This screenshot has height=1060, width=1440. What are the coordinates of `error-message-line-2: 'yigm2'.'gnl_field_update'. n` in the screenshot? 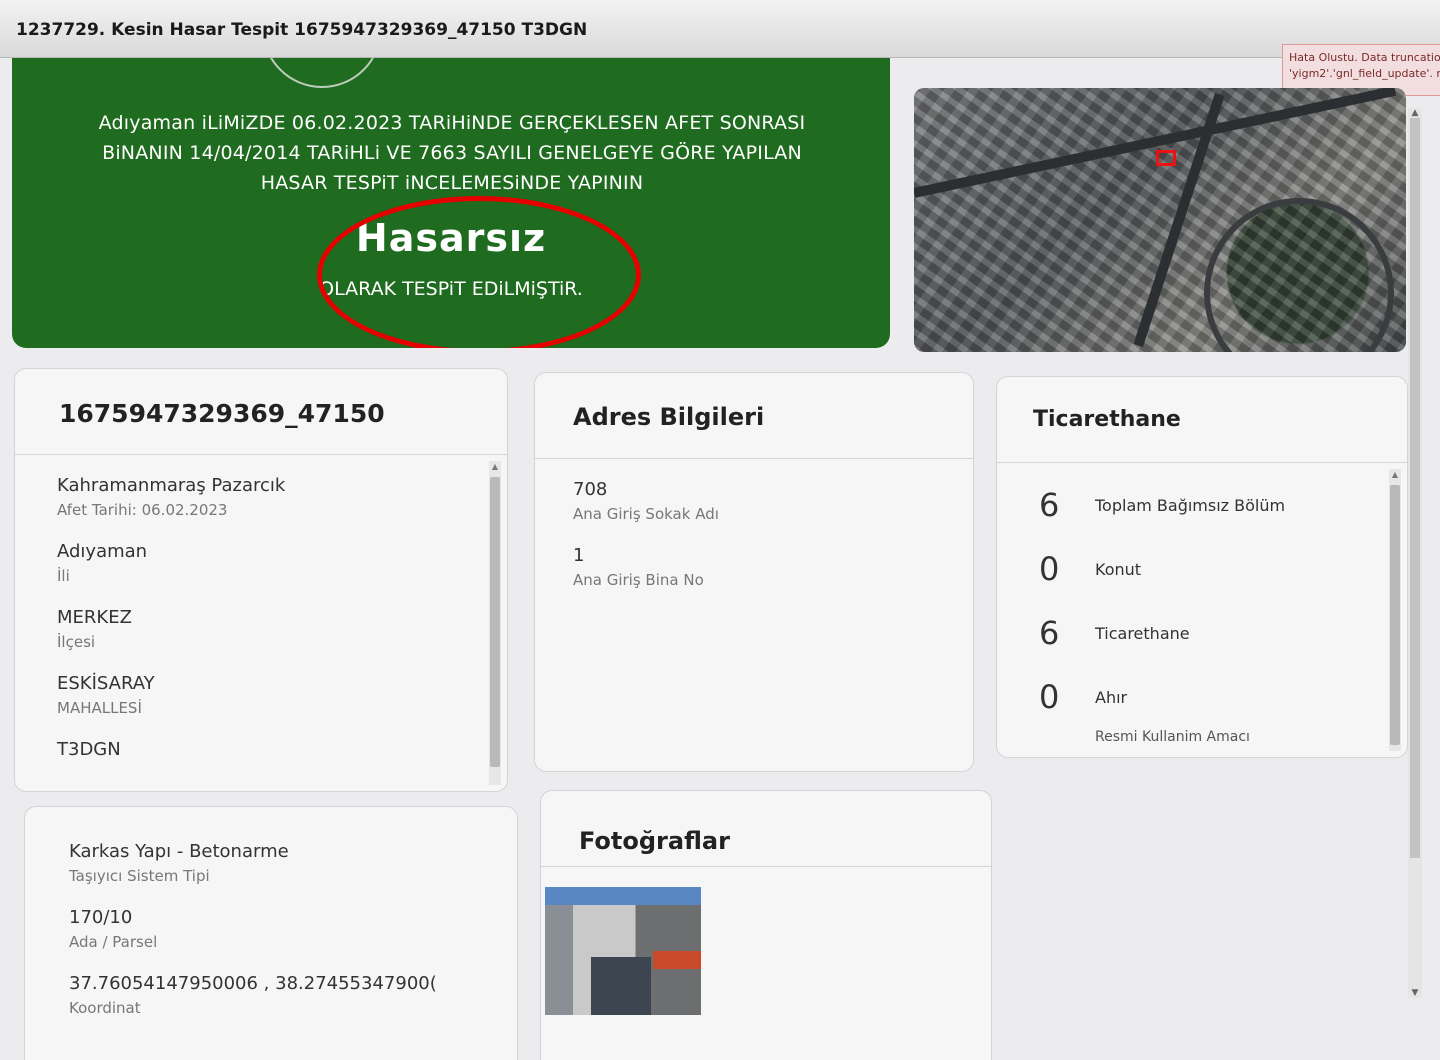 It's located at (1364, 73).